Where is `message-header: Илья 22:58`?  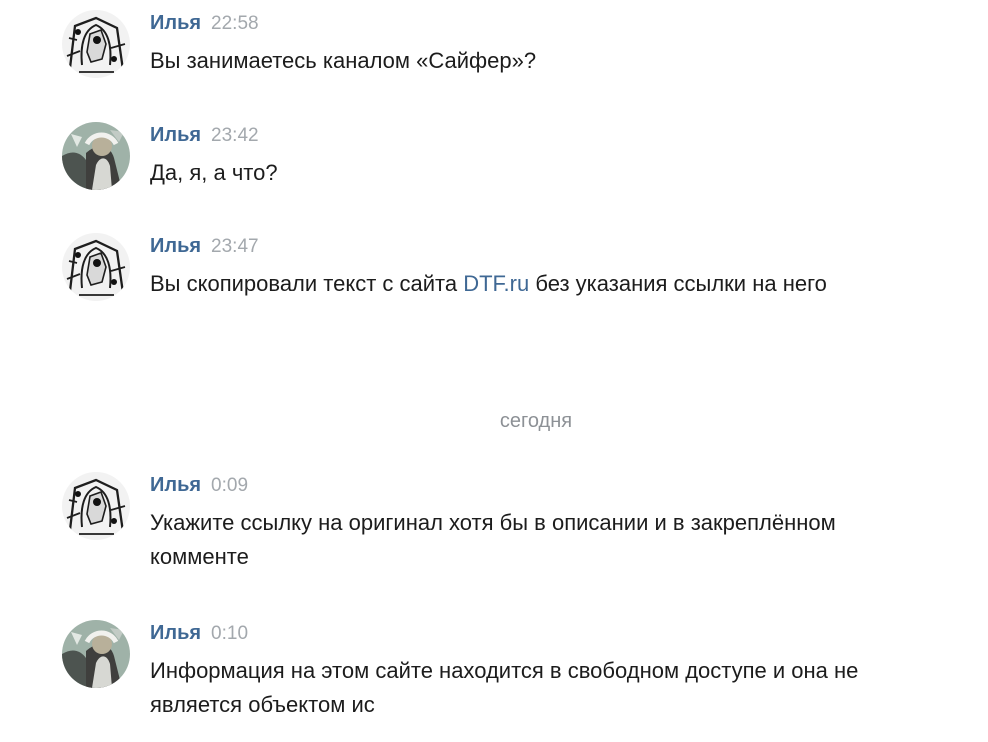
message-header: Илья 22:58 is located at coordinates (535, 23).